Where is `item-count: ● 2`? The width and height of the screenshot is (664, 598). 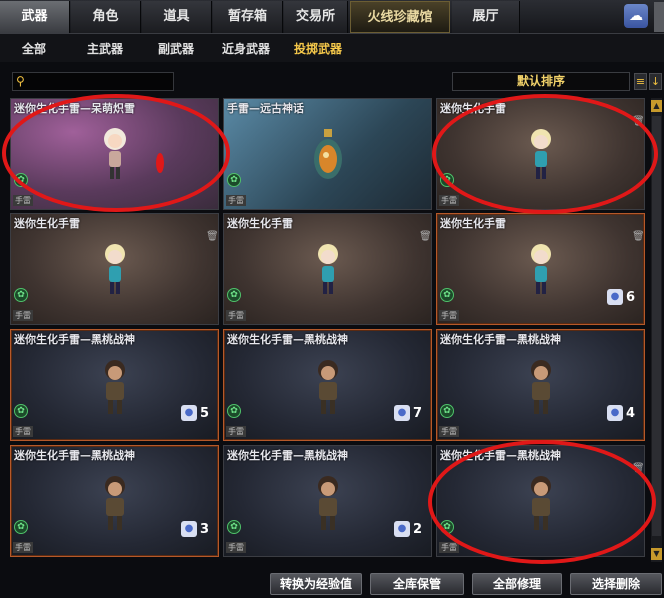 item-count: ● 2 is located at coordinates (409, 529).